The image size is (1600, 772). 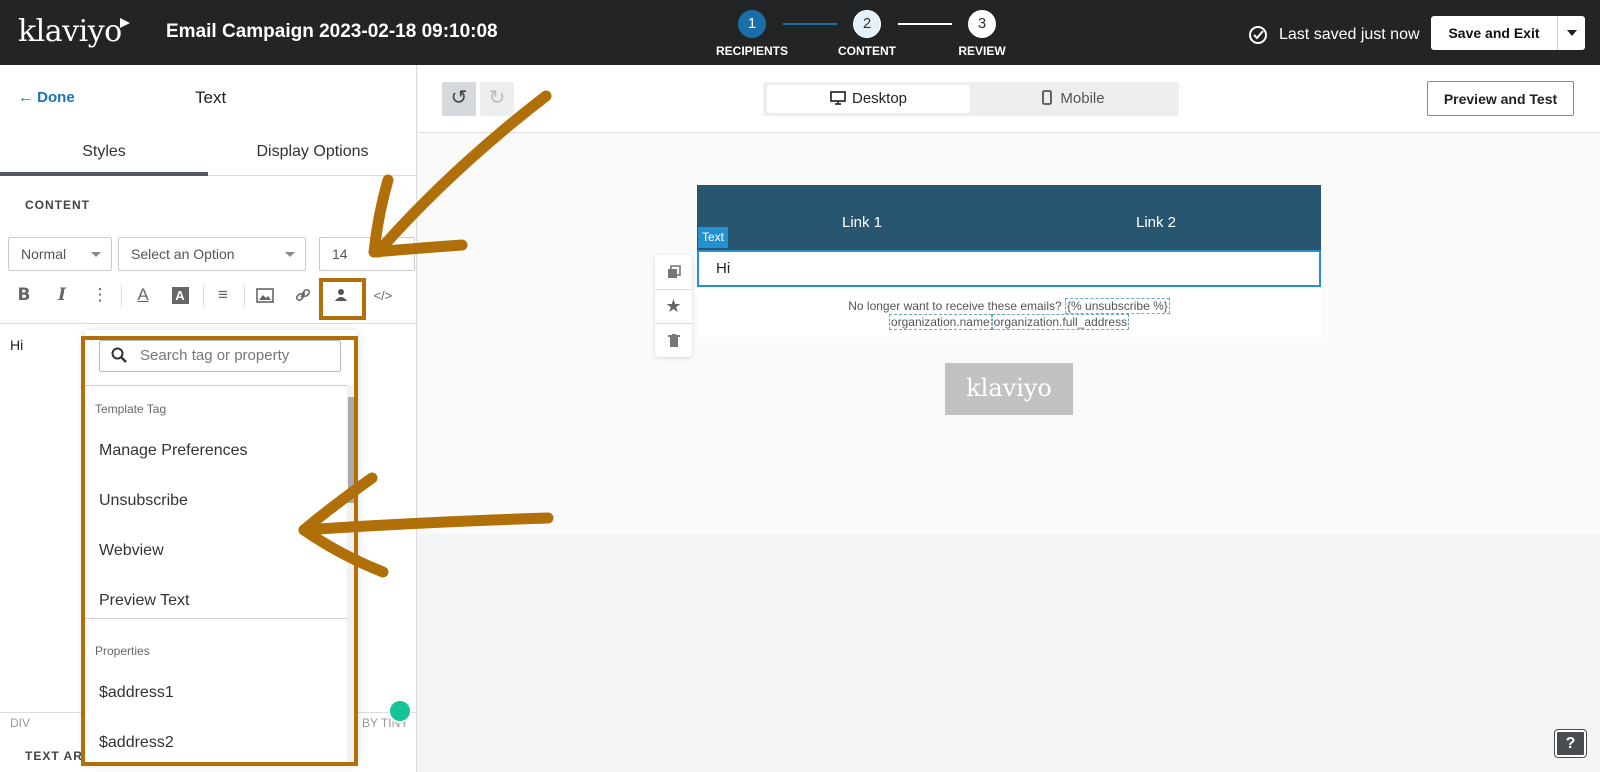 What do you see at coordinates (342, 299) in the screenshot?
I see `annotation-box-personalize` at bounding box center [342, 299].